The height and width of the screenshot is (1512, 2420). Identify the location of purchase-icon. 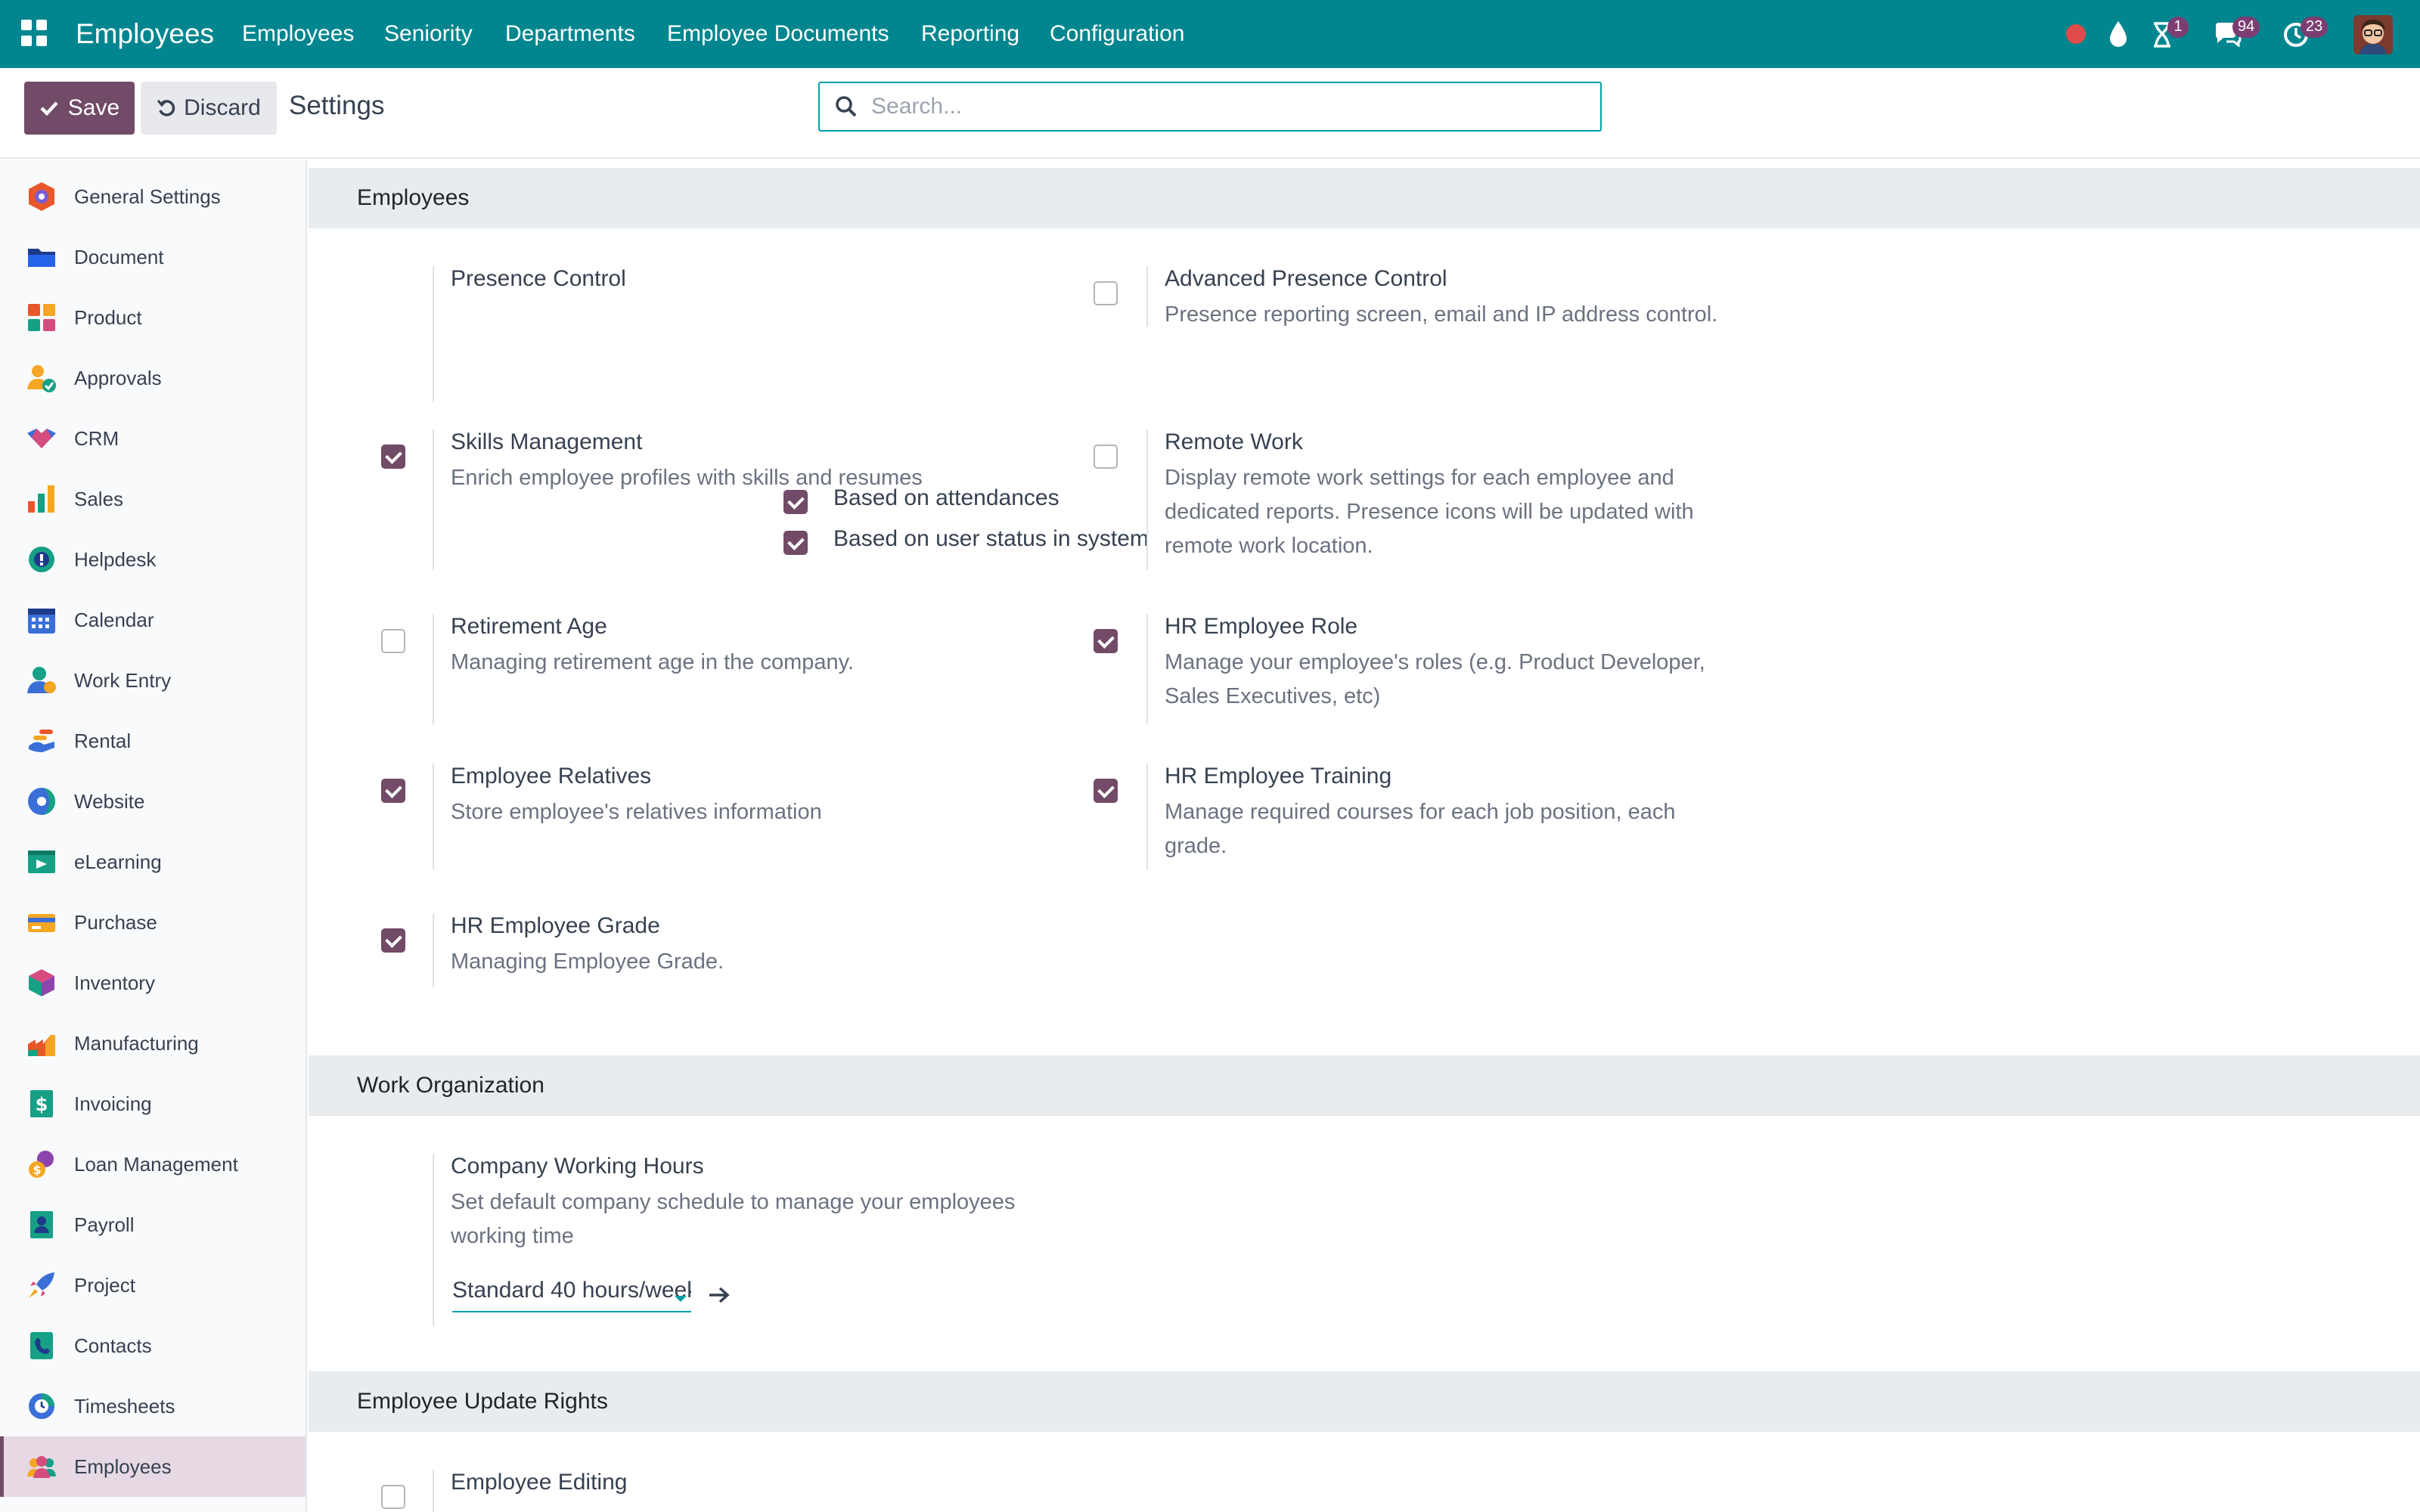
(41, 923).